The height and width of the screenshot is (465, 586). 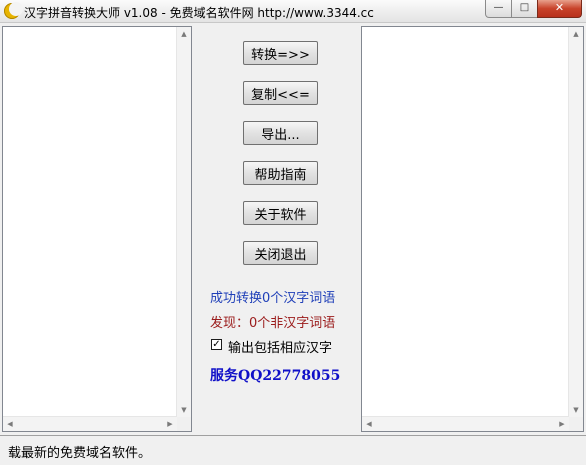 What do you see at coordinates (280, 213) in the screenshot?
I see `about-button: 关于软件` at bounding box center [280, 213].